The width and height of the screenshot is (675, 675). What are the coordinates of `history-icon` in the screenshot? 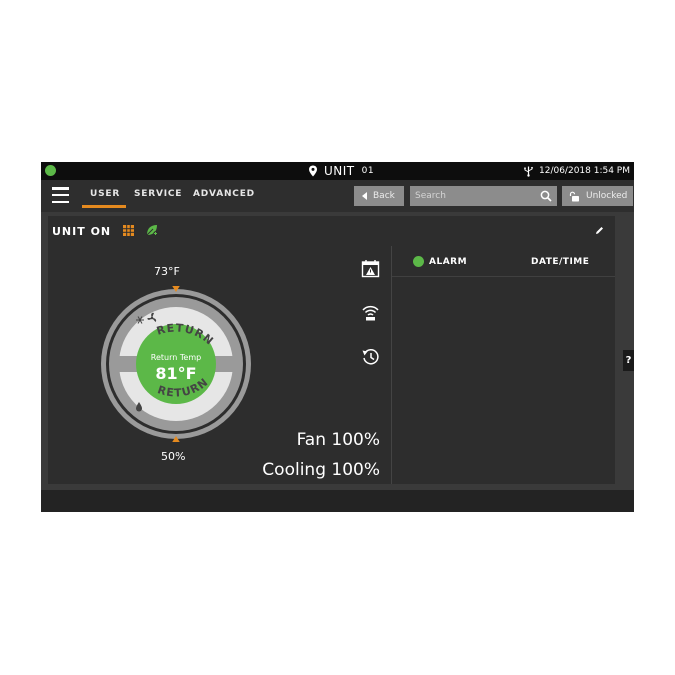 It's located at (370, 356).